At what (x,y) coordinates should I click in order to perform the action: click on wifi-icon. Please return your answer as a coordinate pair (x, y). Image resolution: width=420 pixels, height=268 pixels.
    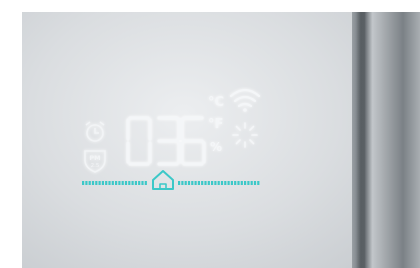
    Looking at the image, I should click on (245, 100).